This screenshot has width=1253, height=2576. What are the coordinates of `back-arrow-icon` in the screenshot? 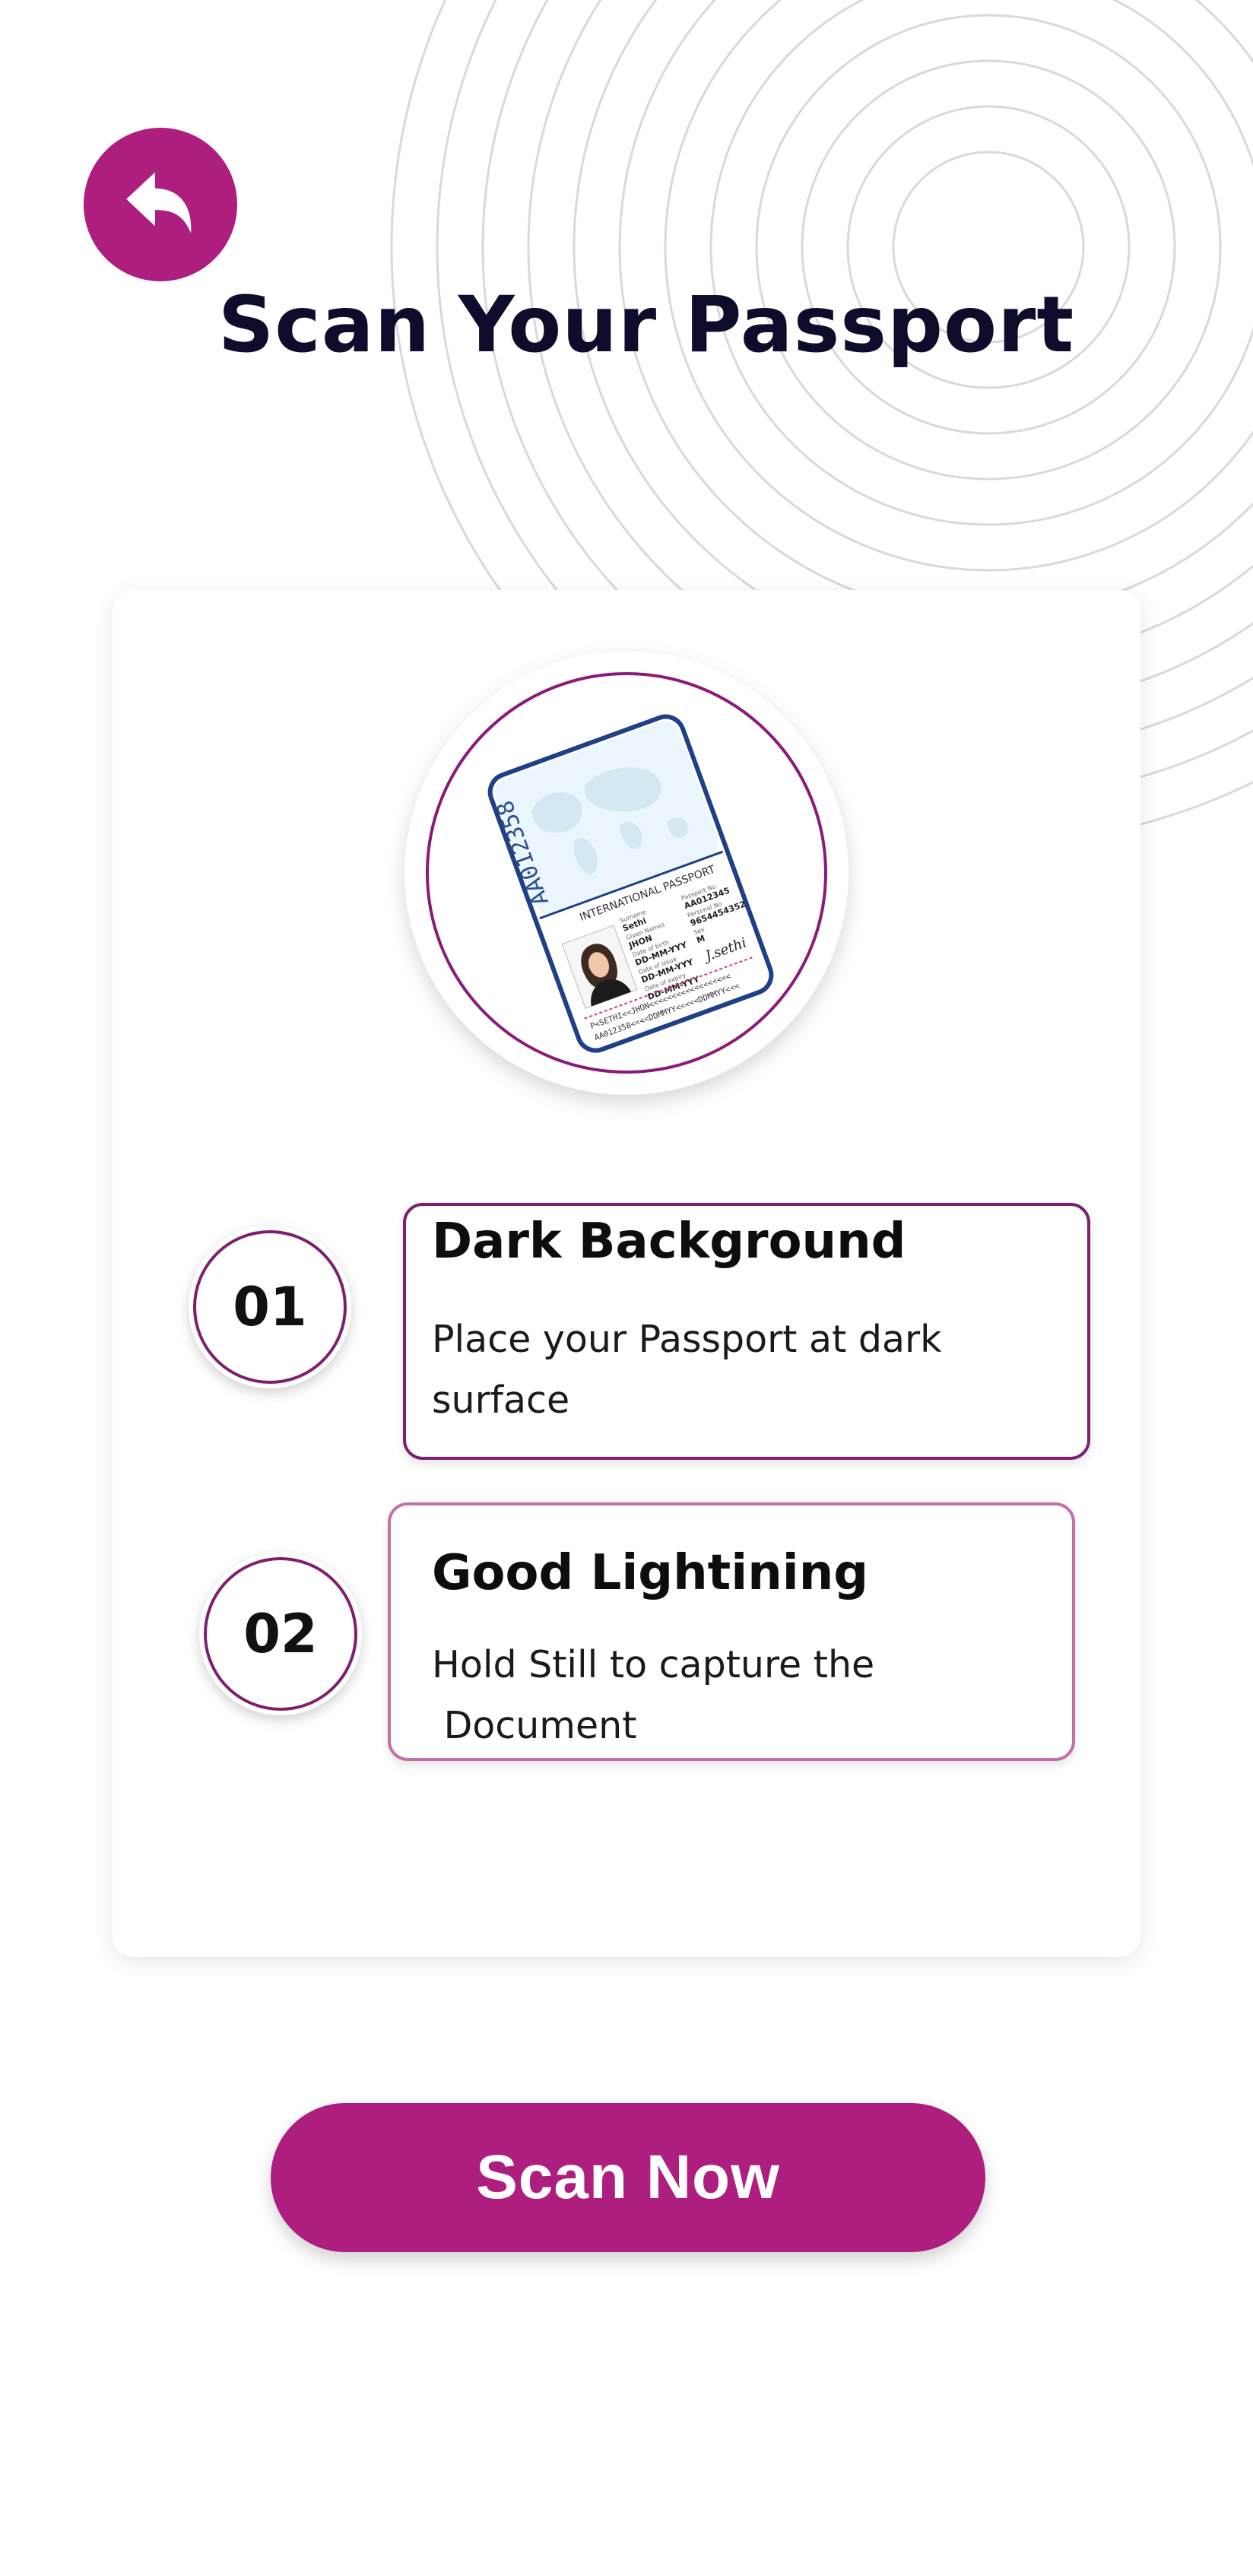 It's located at (159, 202).